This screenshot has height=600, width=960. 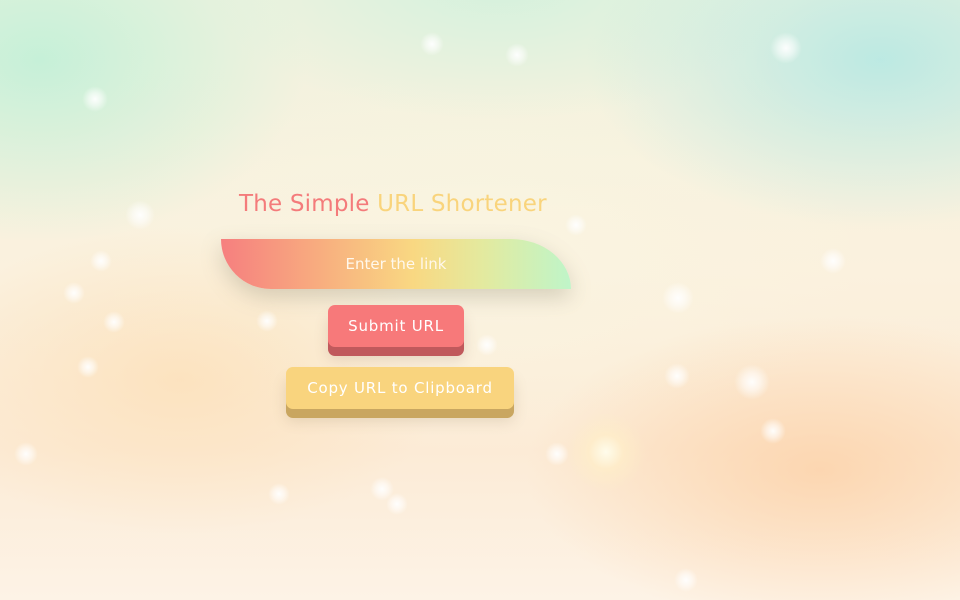 I want to click on submit-url-button: Submit URL, so click(x=396, y=326).